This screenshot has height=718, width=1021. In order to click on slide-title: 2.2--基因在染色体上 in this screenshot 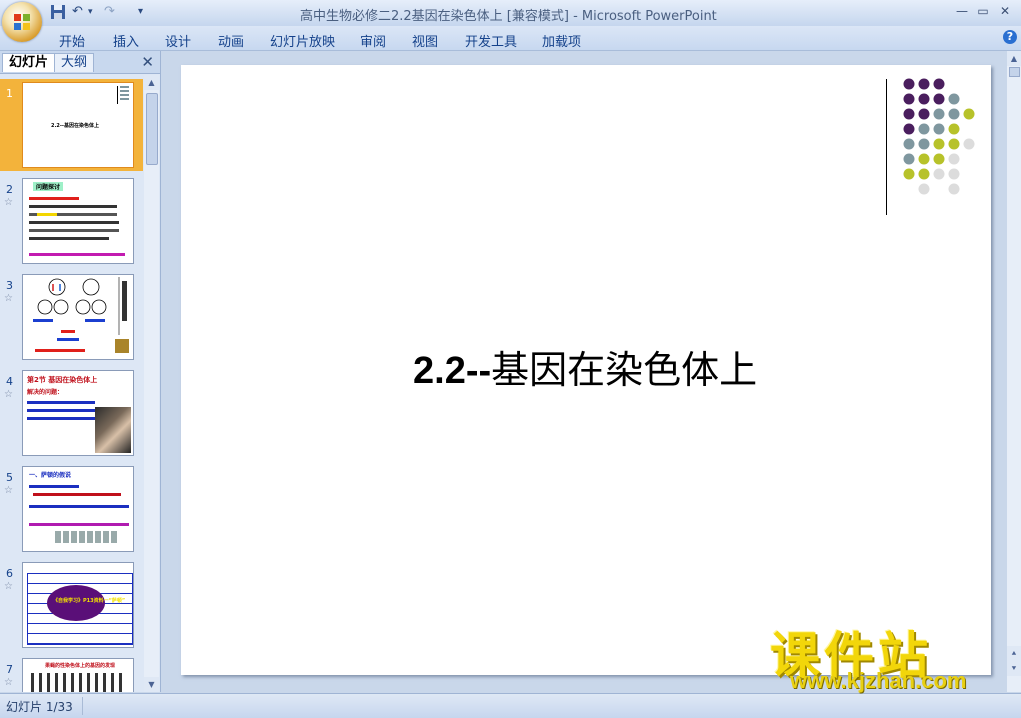, I will do `click(585, 366)`.